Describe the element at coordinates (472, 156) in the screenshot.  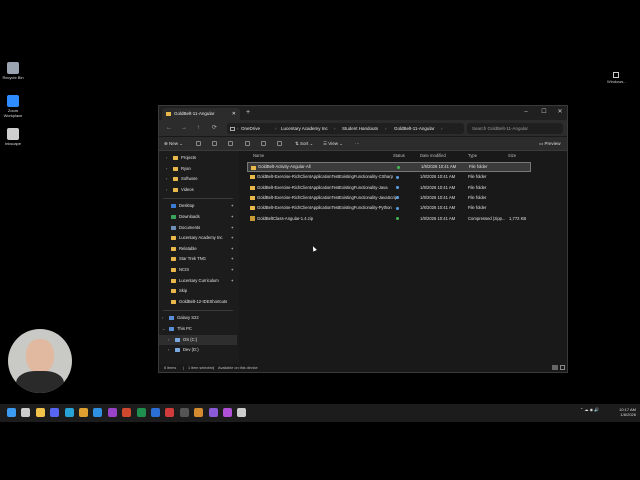
I see `column-header-type: Type` at that location.